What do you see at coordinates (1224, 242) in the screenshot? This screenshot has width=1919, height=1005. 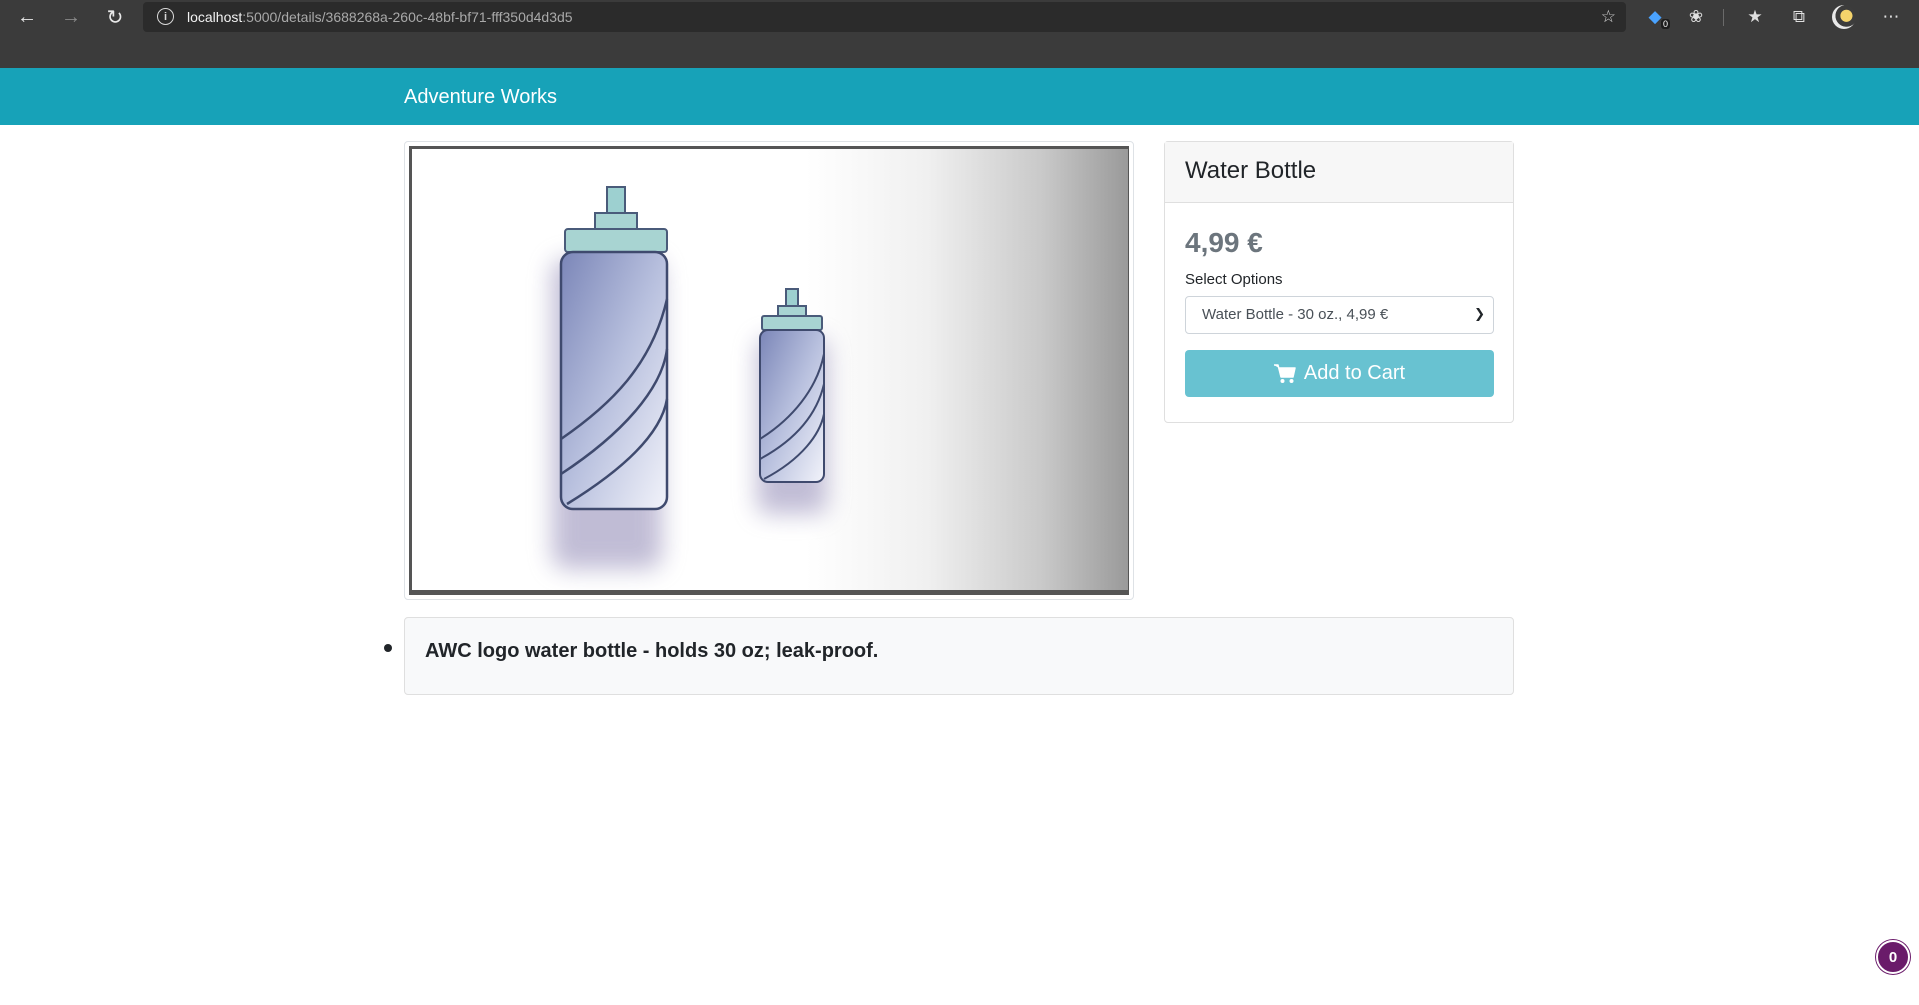 I see `product-price: 4,99 €` at bounding box center [1224, 242].